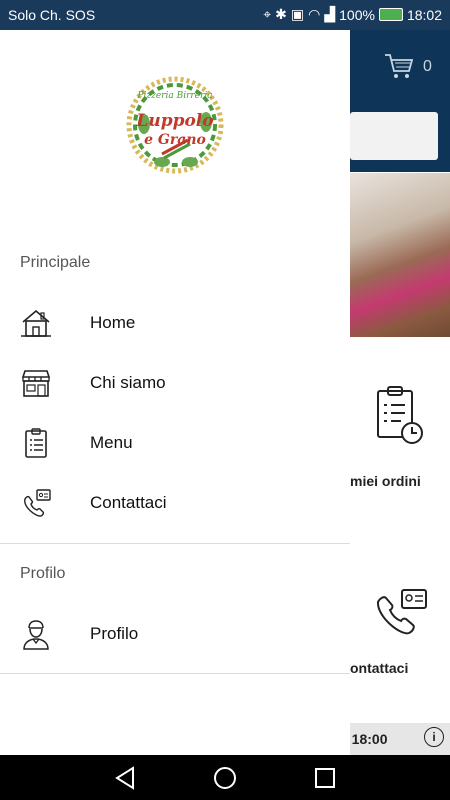  What do you see at coordinates (427, 66) in the screenshot?
I see `cart-count: 0` at bounding box center [427, 66].